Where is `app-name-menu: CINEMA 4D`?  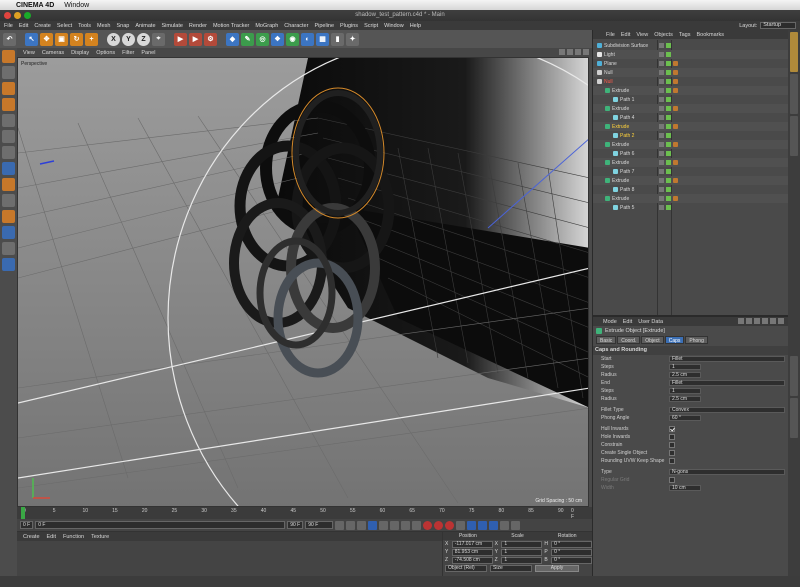 app-name-menu: CINEMA 4D is located at coordinates (35, 5).